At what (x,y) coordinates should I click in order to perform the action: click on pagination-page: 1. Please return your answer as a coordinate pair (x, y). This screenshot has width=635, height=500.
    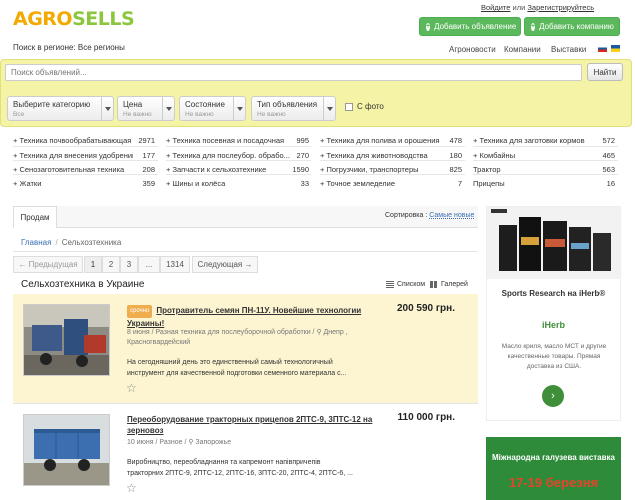
    Looking at the image, I should click on (93, 264).